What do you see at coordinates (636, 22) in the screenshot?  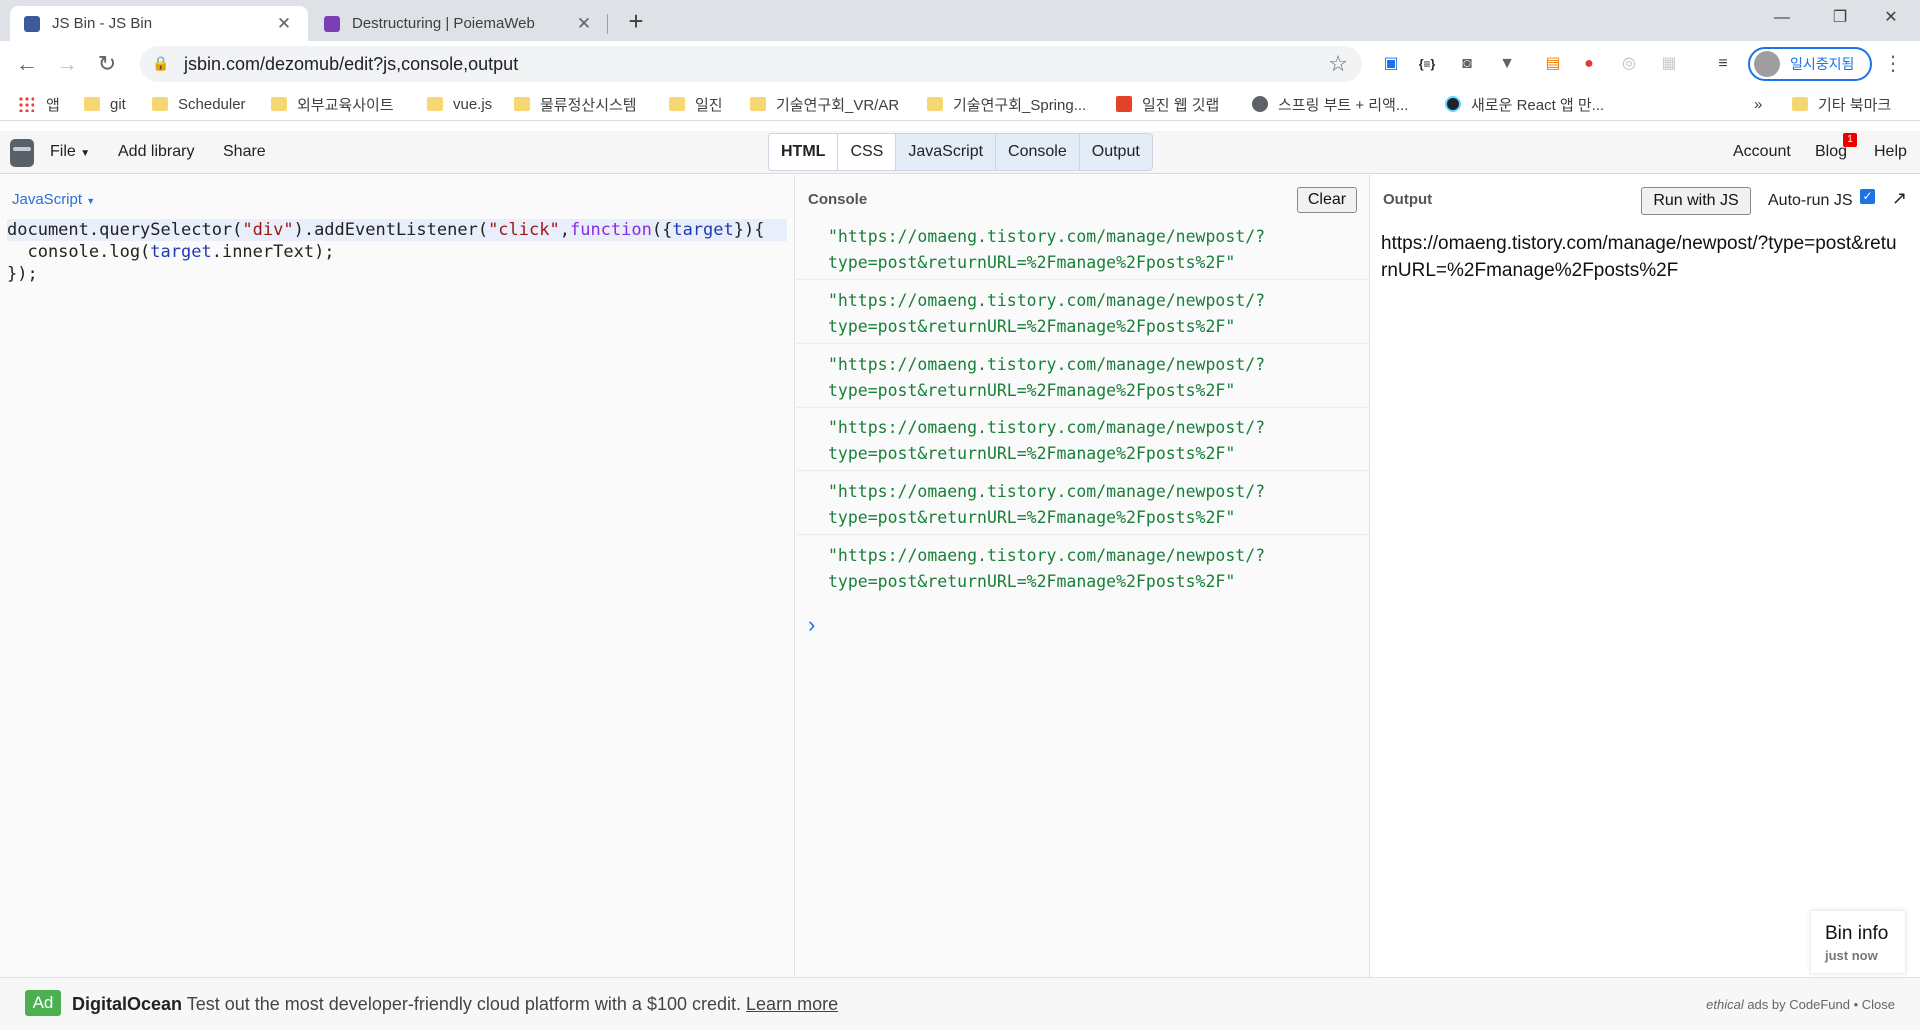 I see `new-tab-button: +` at bounding box center [636, 22].